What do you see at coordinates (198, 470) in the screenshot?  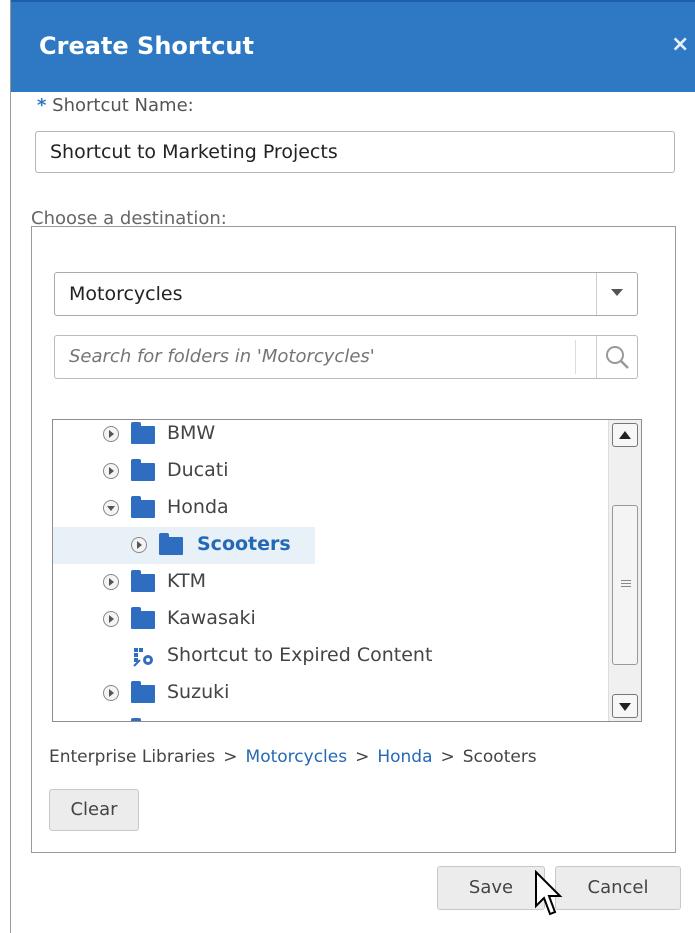 I see `tree-item-label: Ducati` at bounding box center [198, 470].